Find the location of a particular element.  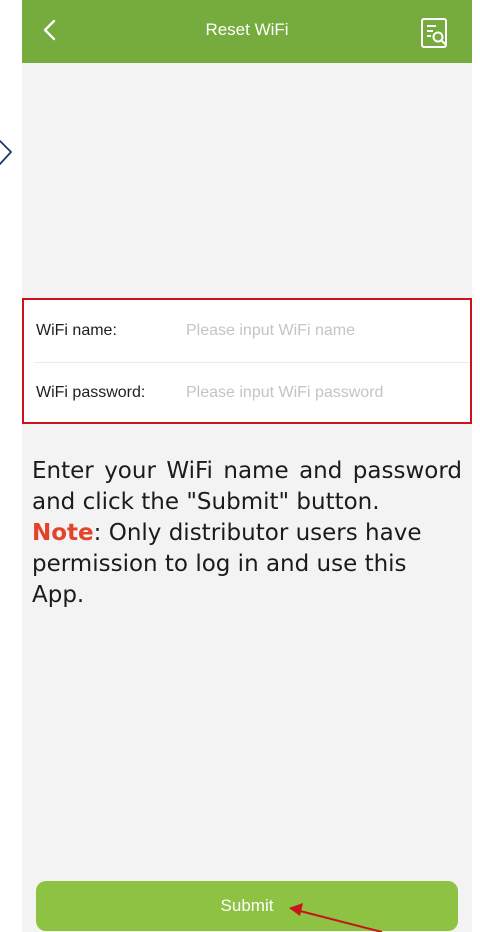

wifi-password-row: WiFi password: is located at coordinates (247, 394).